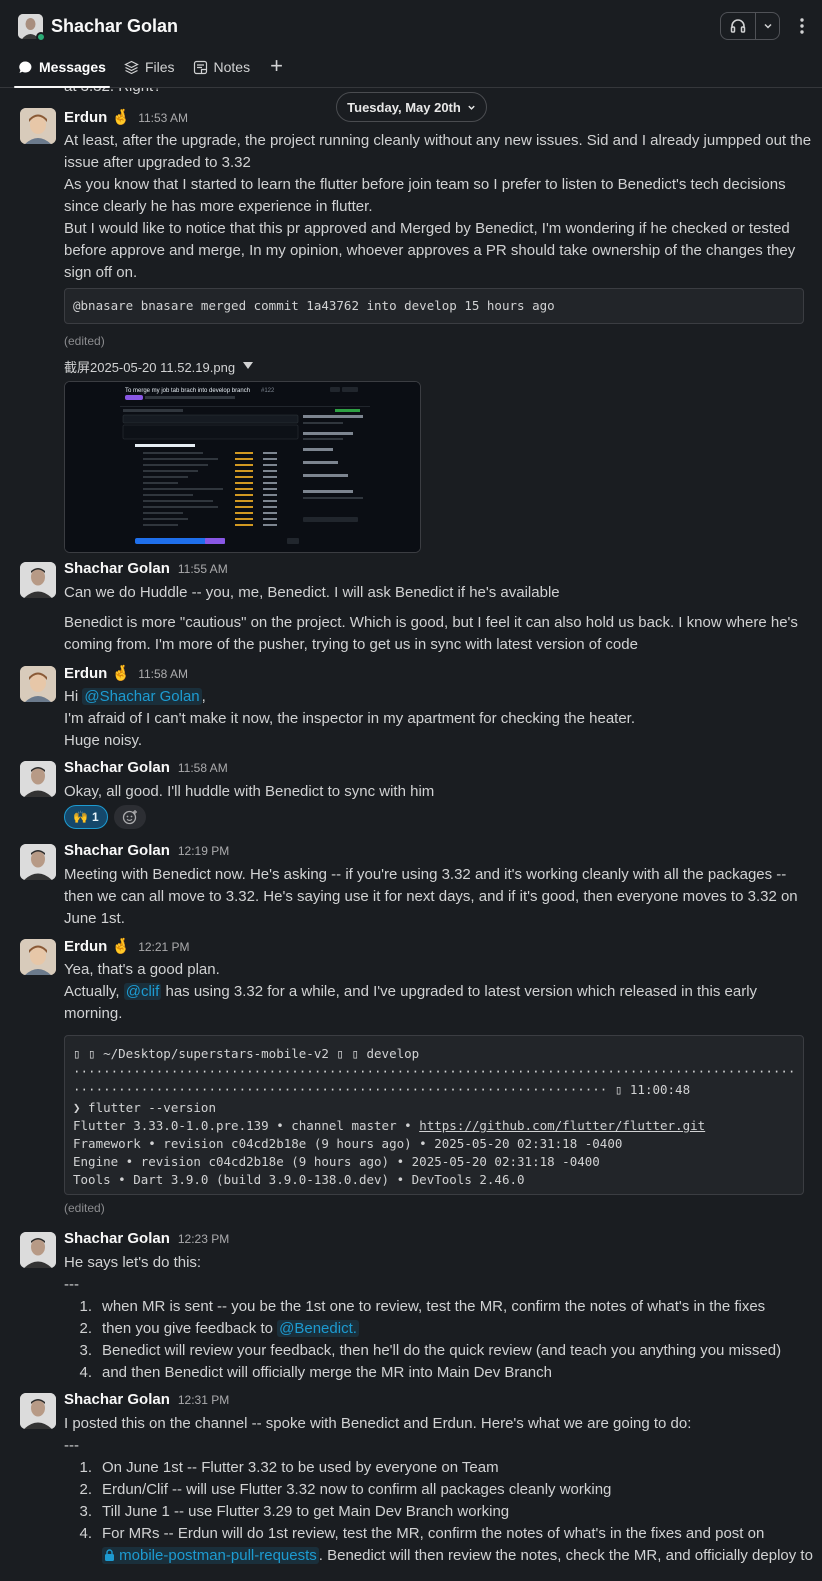 The width and height of the screenshot is (822, 1581). I want to click on message-timestamp: 12:19 PM, so click(203, 851).